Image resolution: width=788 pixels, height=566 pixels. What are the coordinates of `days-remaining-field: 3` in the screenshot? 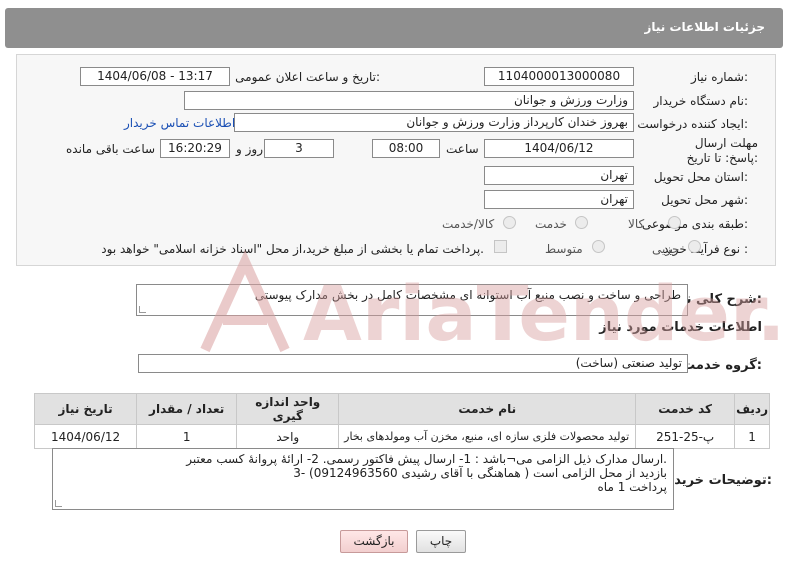 It's located at (299, 148).